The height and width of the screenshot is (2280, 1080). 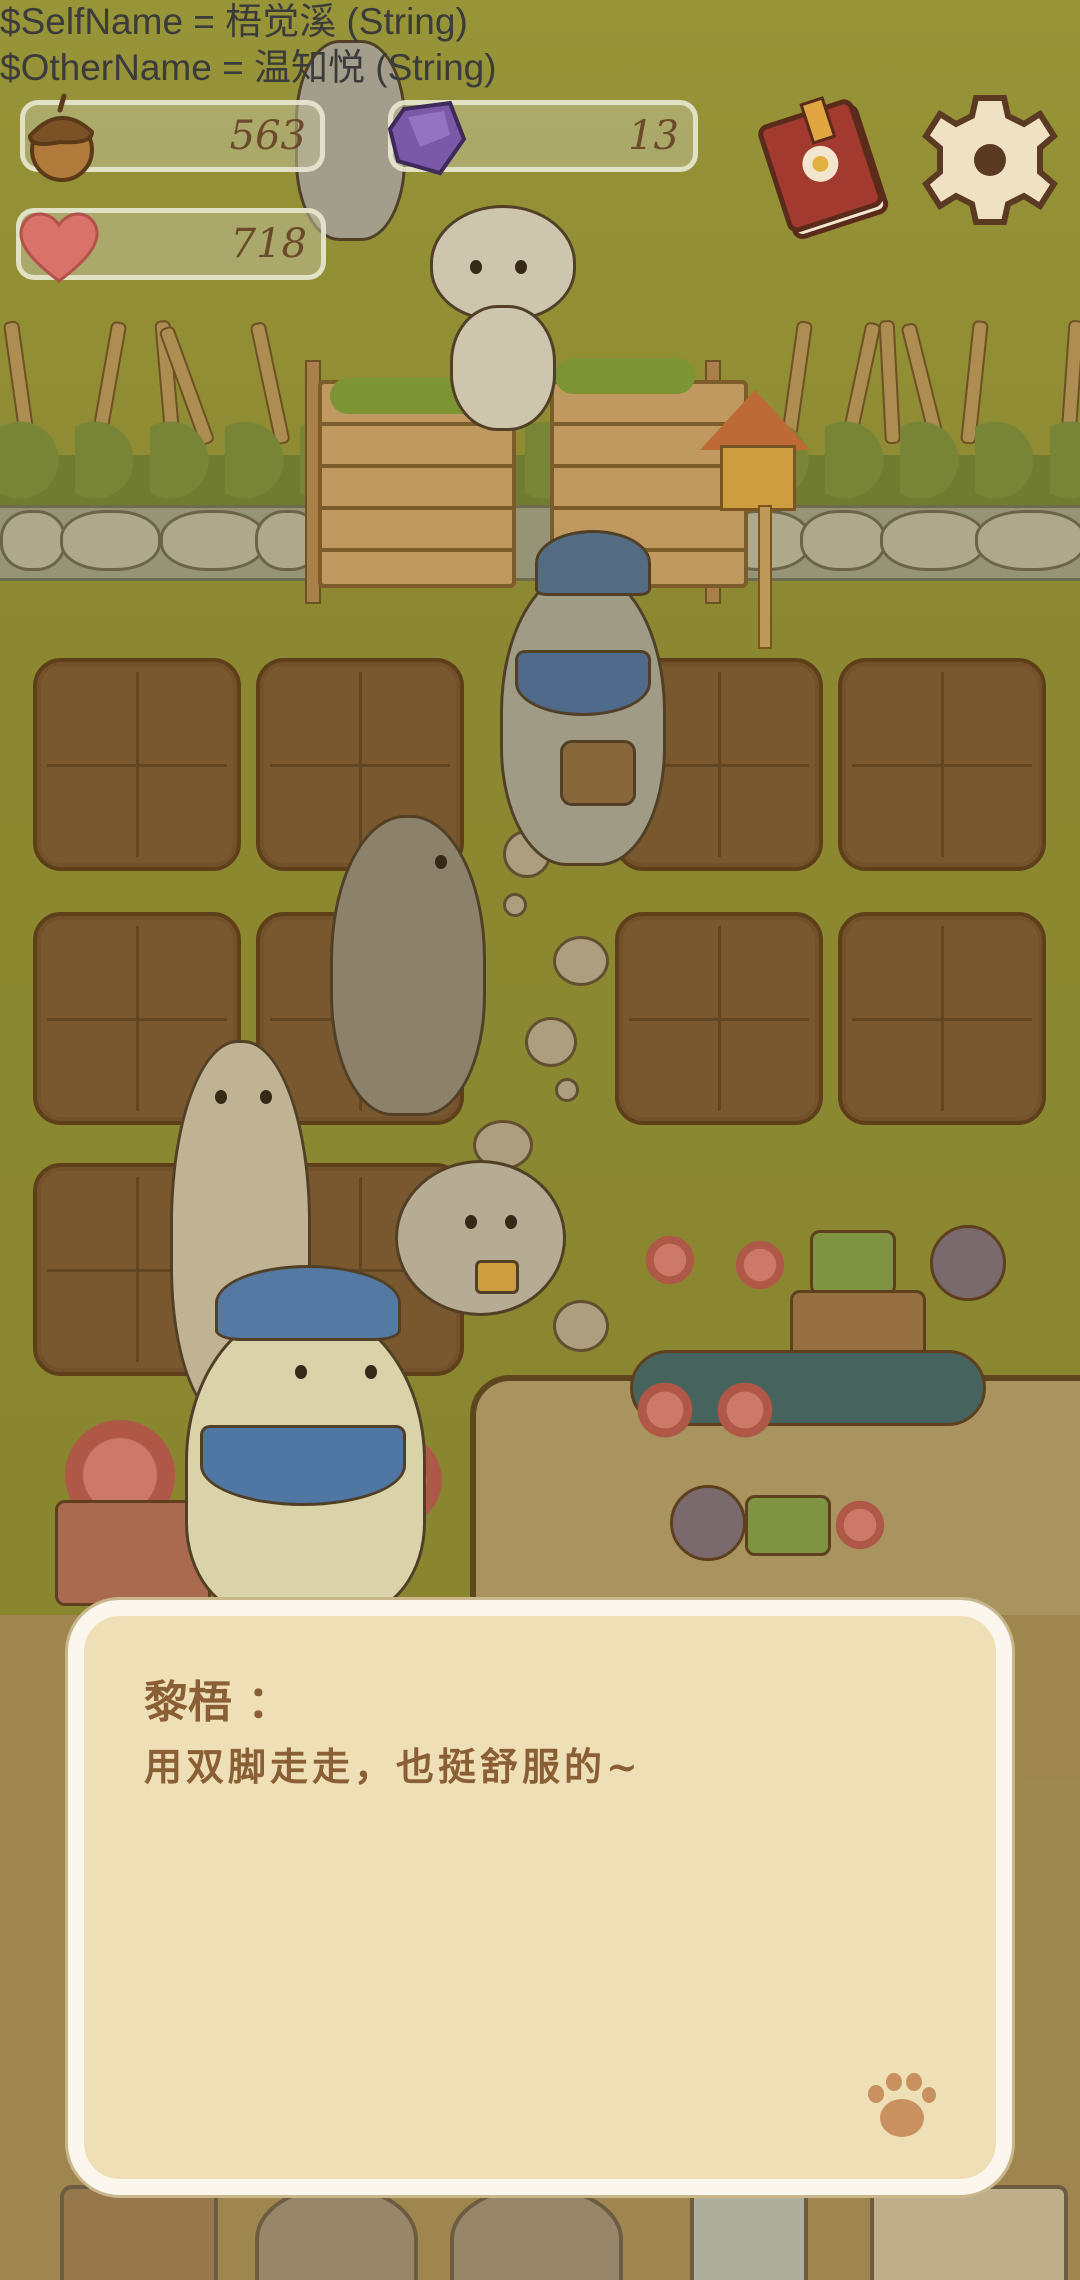 What do you see at coordinates (765, 577) in the screenshot?
I see `birdhouse-pole` at bounding box center [765, 577].